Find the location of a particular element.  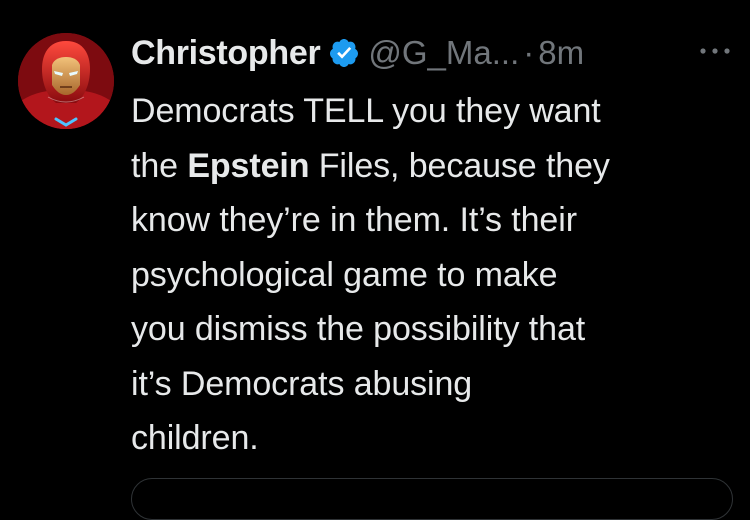

tweet-text-span: psychological game to make is located at coordinates (344, 274).